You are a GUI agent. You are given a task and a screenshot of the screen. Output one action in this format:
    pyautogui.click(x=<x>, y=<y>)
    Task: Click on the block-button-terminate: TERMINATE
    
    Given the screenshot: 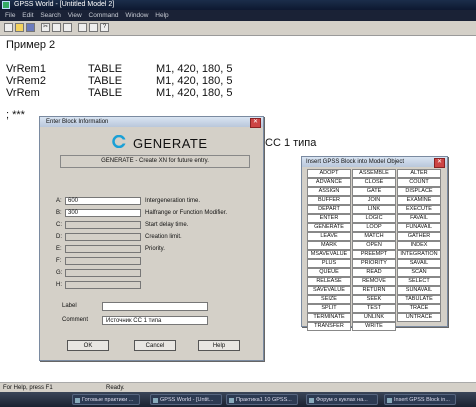 What is the action you would take?
    pyautogui.click(x=329, y=317)
    